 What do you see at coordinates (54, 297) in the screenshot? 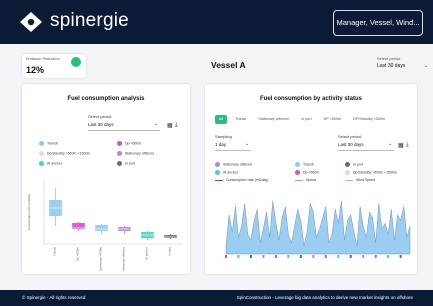
I see `footer-copyright: © Spinergie - All rights reserved` at bounding box center [54, 297].